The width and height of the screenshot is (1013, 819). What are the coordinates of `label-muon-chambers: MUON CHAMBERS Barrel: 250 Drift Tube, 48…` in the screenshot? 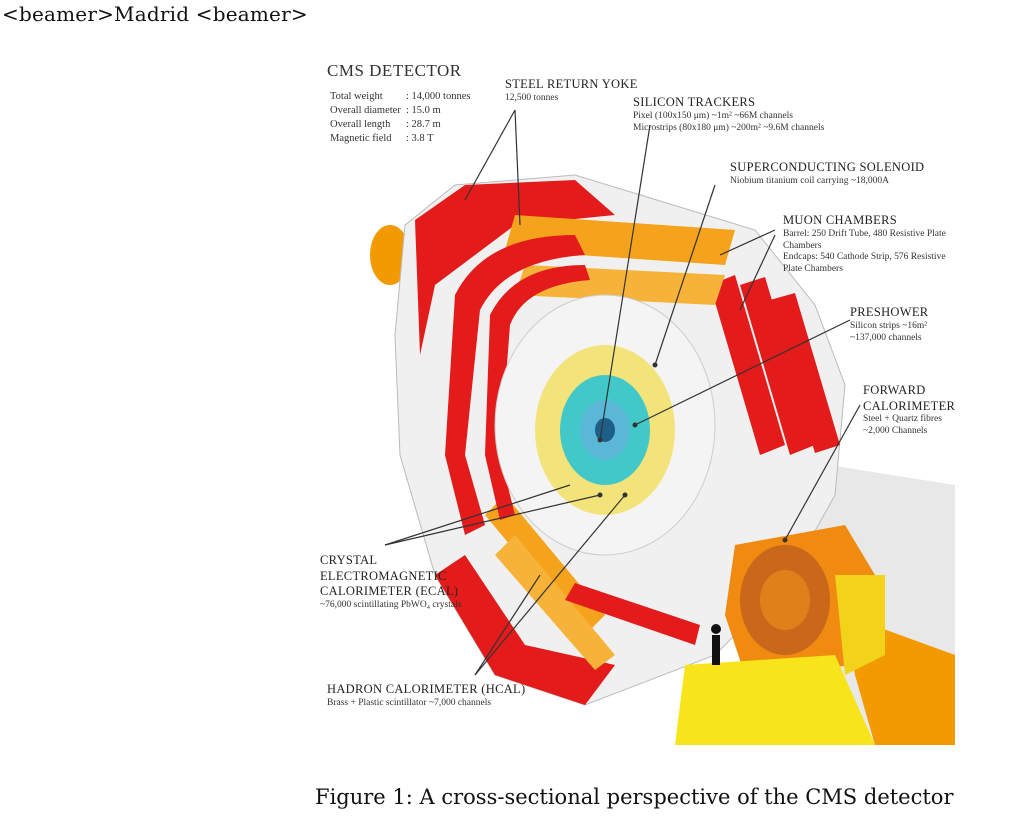 It's located at (864, 244).